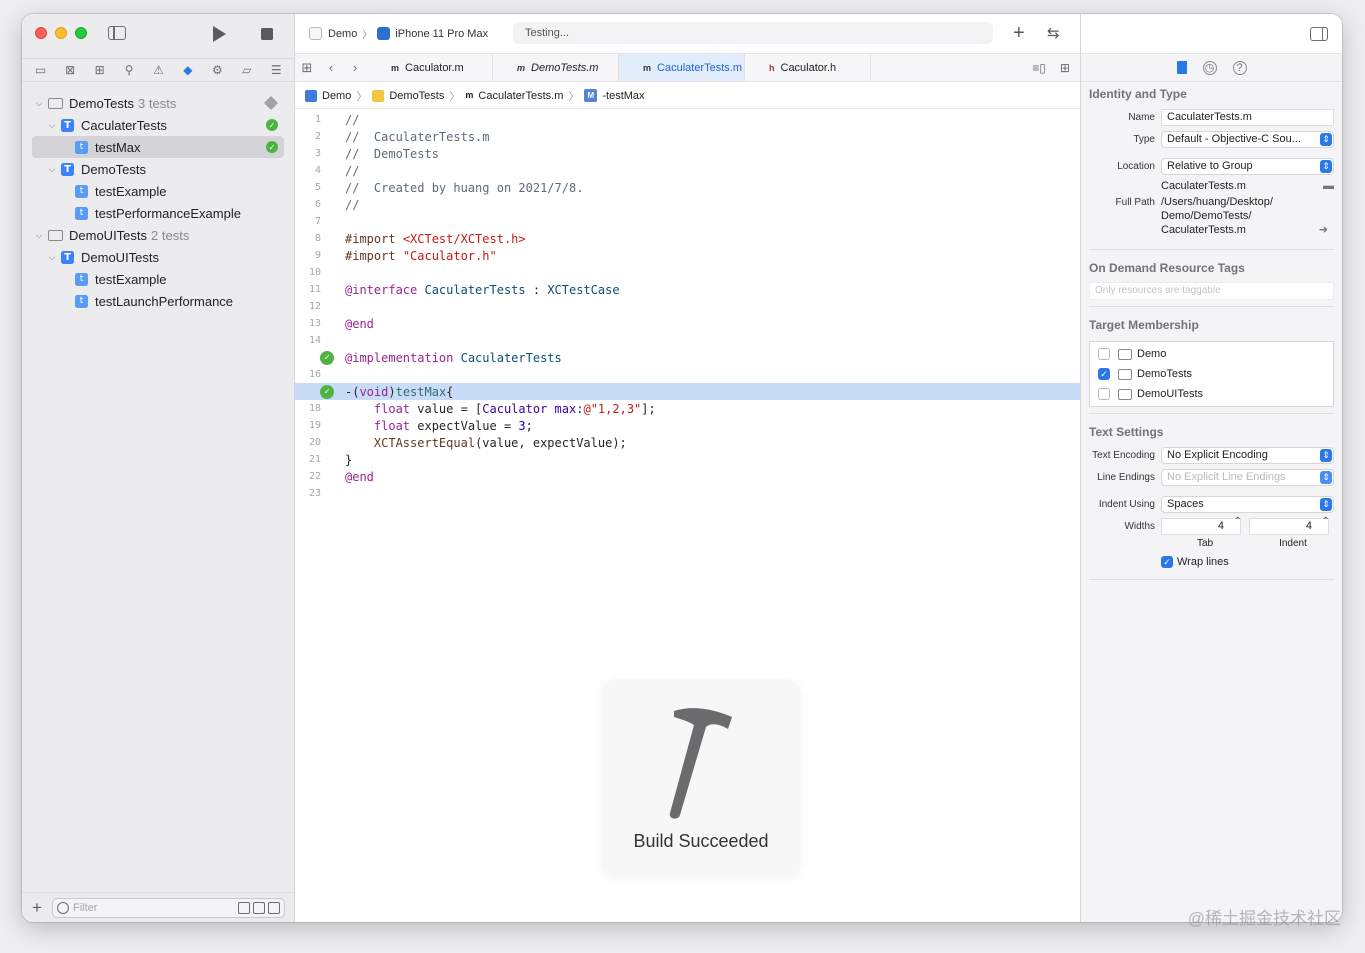 This screenshot has width=1365, height=953. What do you see at coordinates (39, 908) in the screenshot?
I see `add-icon: +` at bounding box center [39, 908].